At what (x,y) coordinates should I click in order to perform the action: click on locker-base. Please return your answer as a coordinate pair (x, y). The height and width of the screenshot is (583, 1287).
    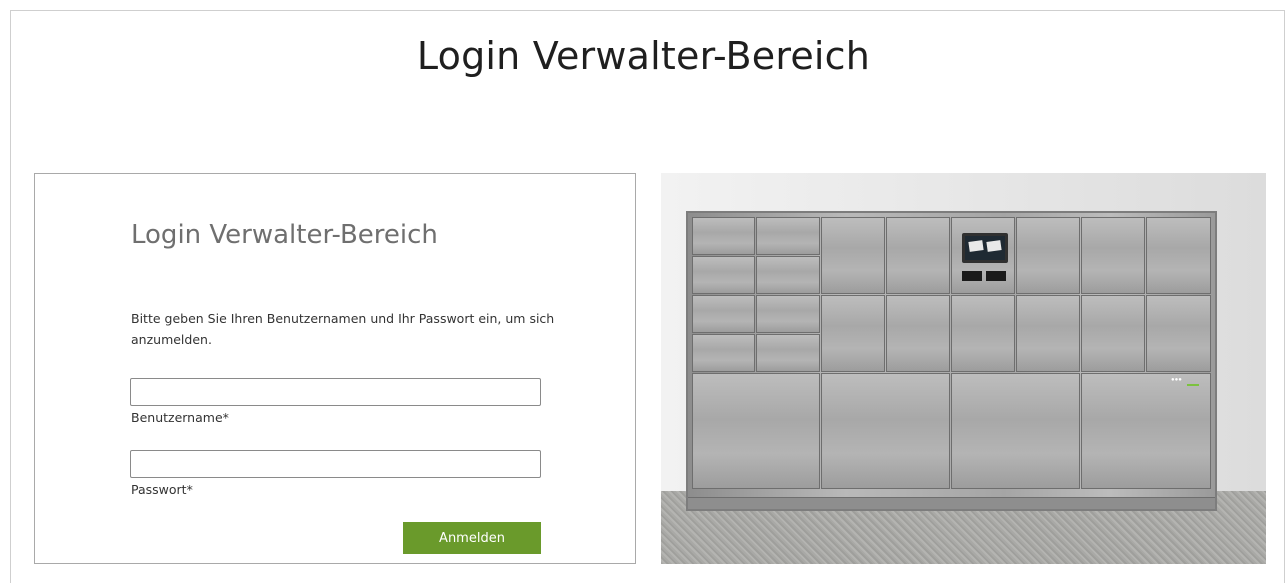
    Looking at the image, I should click on (951, 503).